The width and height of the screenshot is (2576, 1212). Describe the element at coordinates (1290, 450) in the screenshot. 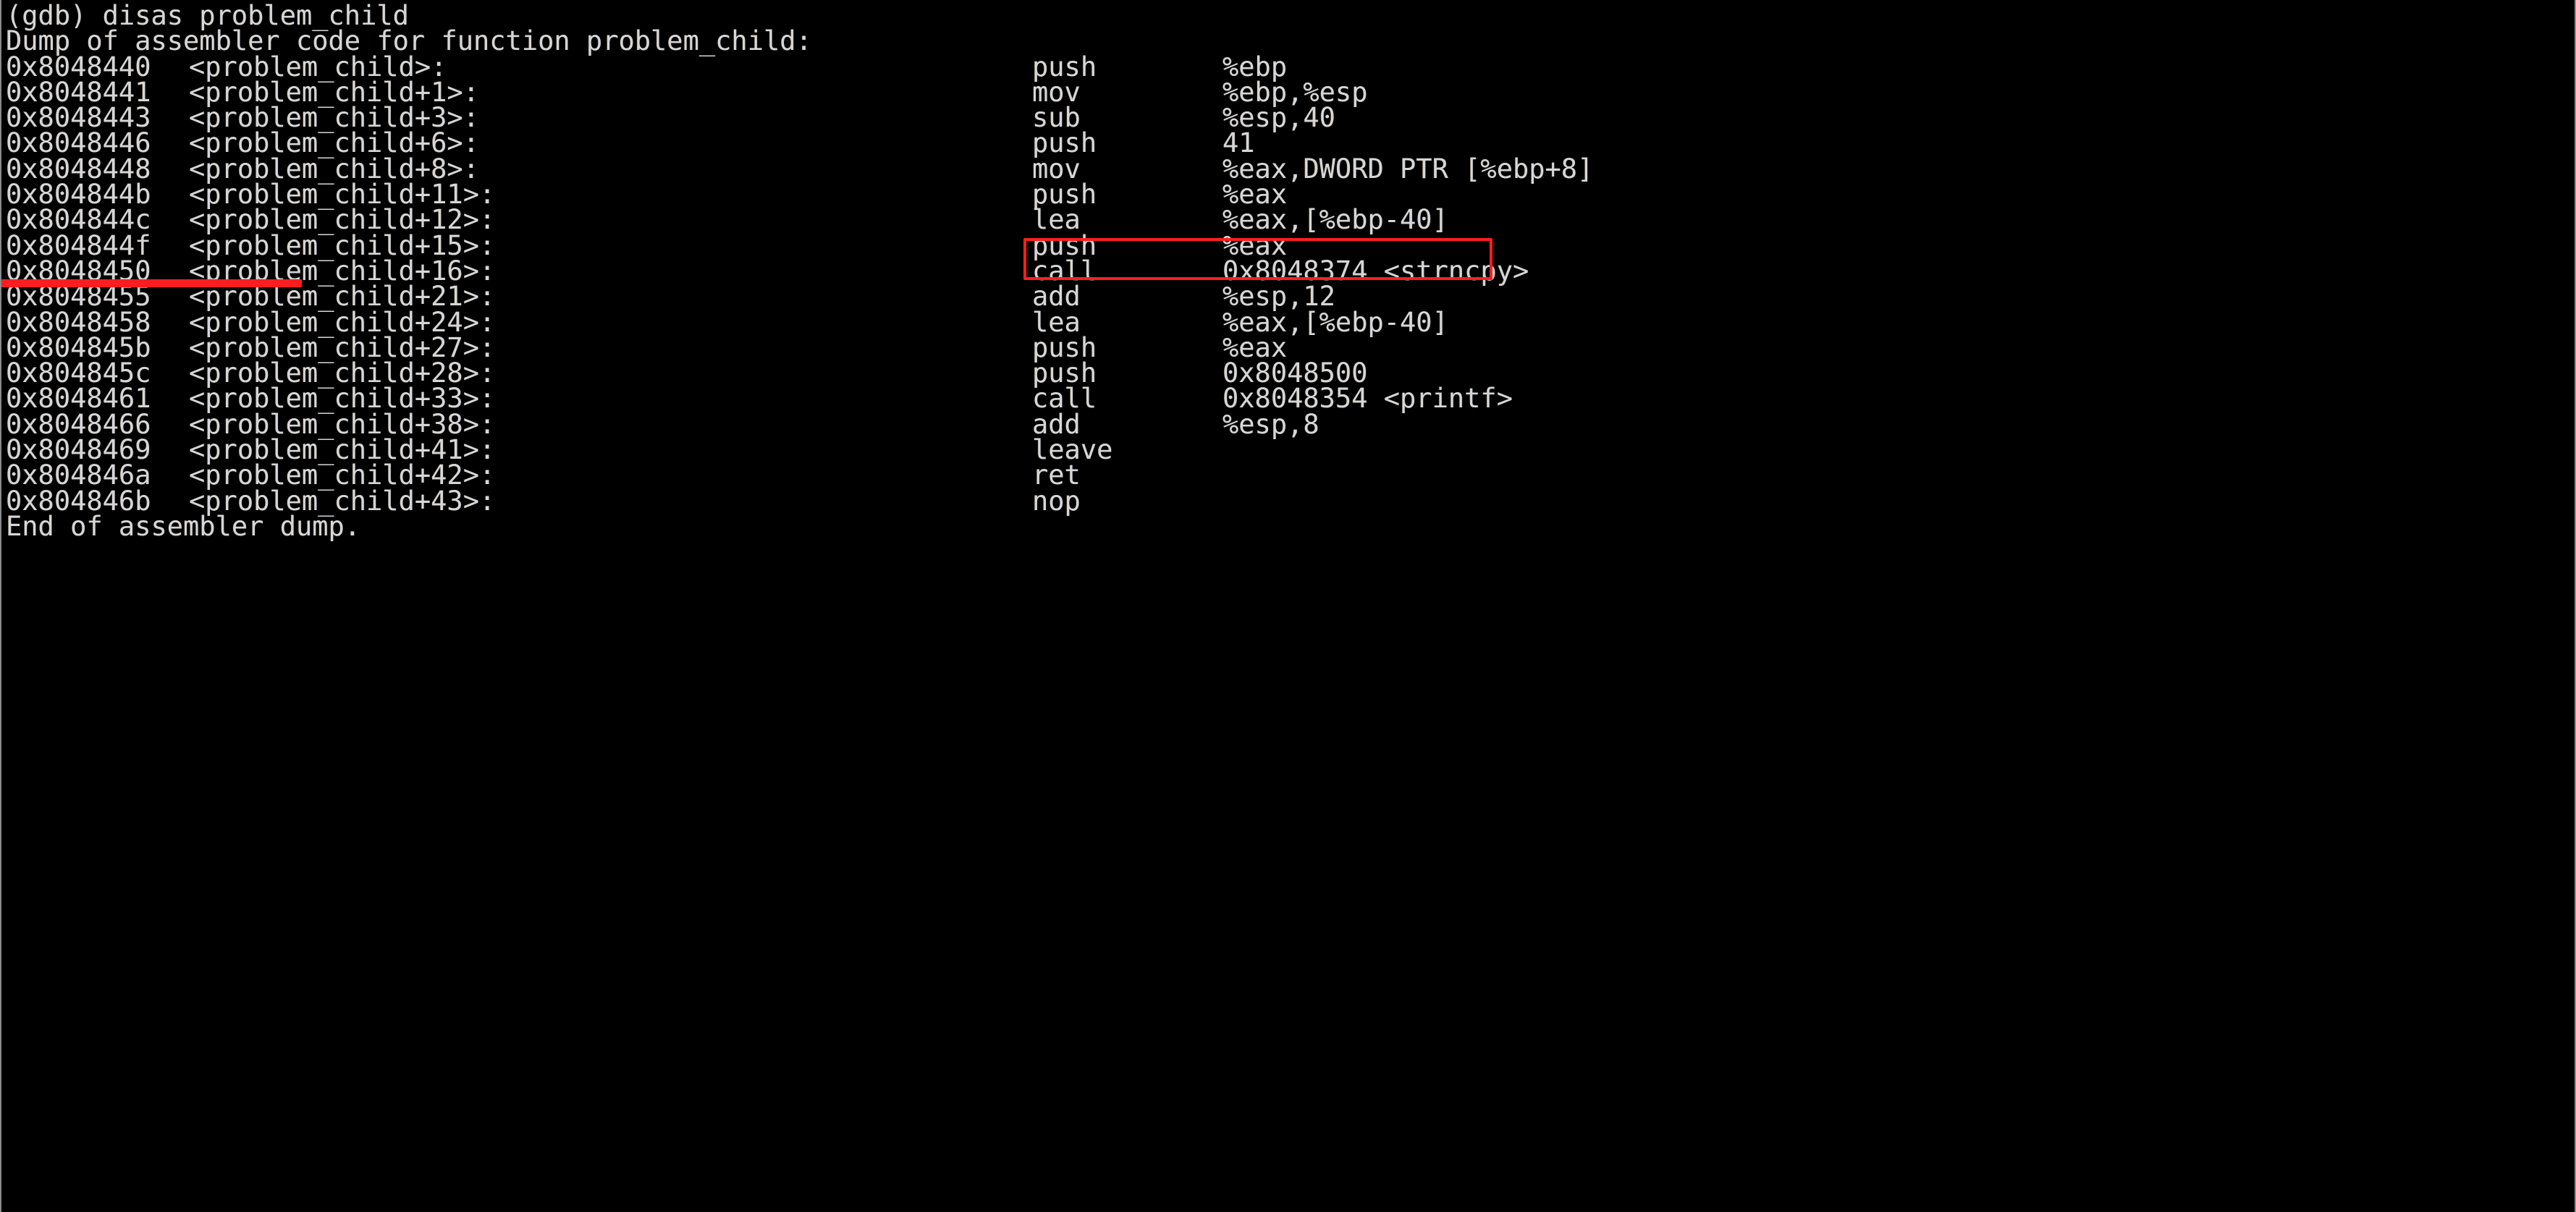

I see `instruction-row: 0x8048469 <problem_child+41>: leave` at that location.